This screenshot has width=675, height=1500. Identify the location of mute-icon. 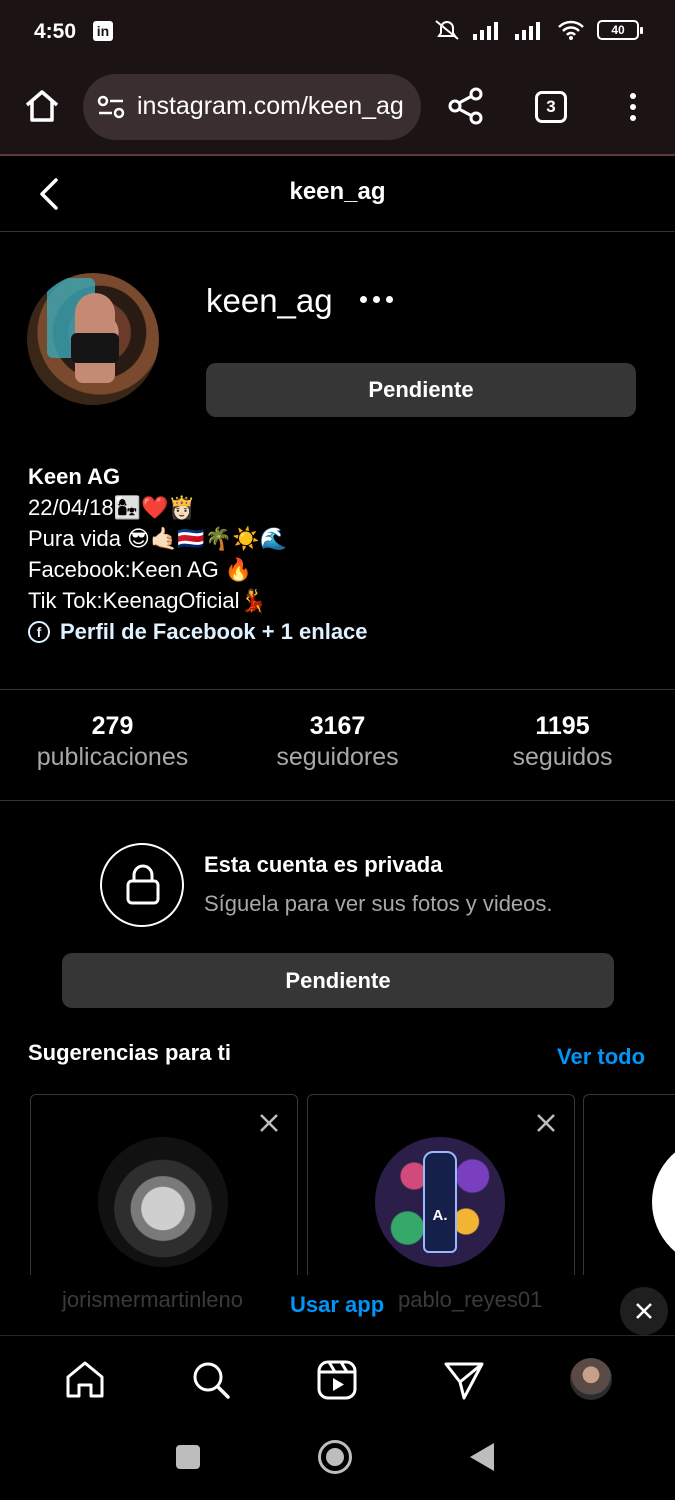
(447, 30).